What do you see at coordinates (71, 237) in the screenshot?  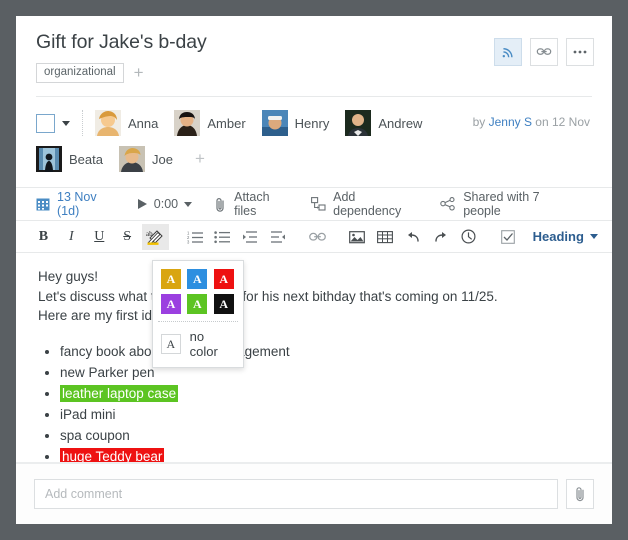 I see `italic-button: I` at bounding box center [71, 237].